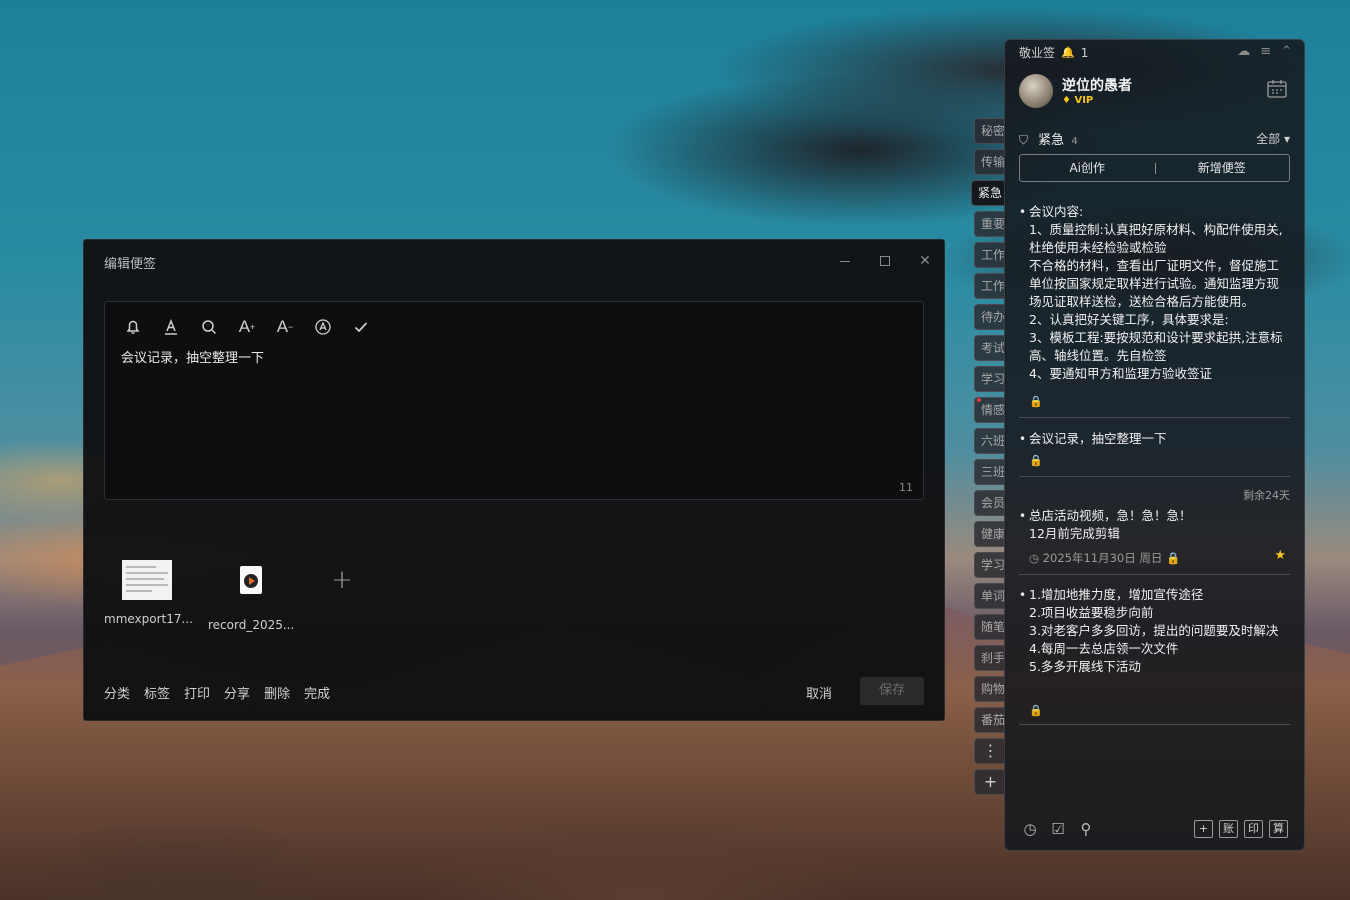 Image resolution: width=1350 pixels, height=900 pixels. What do you see at coordinates (1024, 140) in the screenshot?
I see `bookmark-icon: ⛉` at bounding box center [1024, 140].